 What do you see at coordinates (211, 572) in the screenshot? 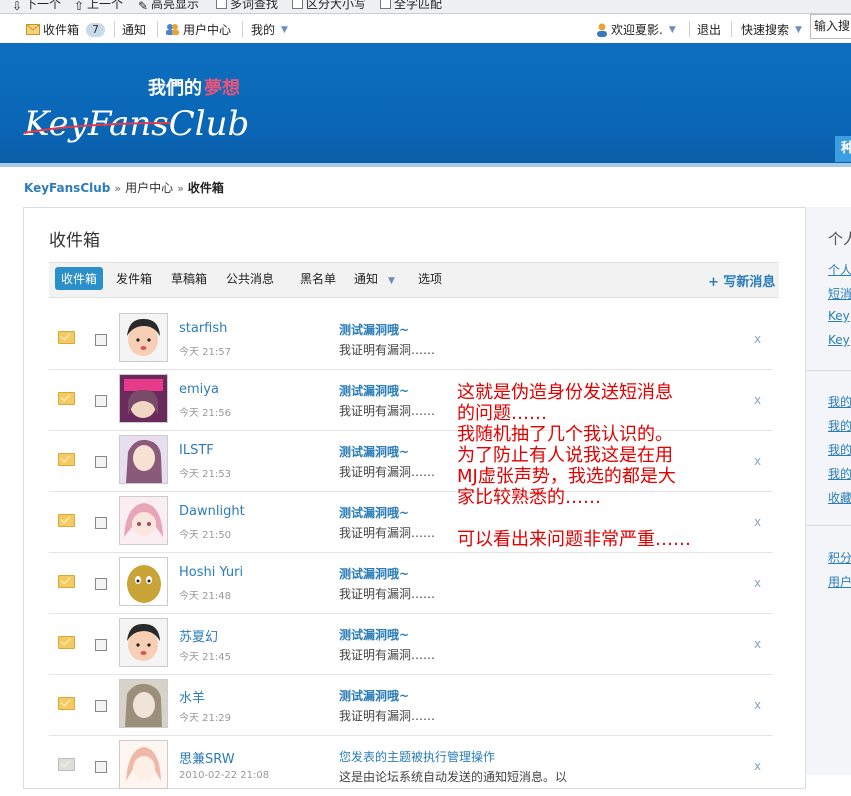
I see `sender-name: Hoshi Yuri` at bounding box center [211, 572].